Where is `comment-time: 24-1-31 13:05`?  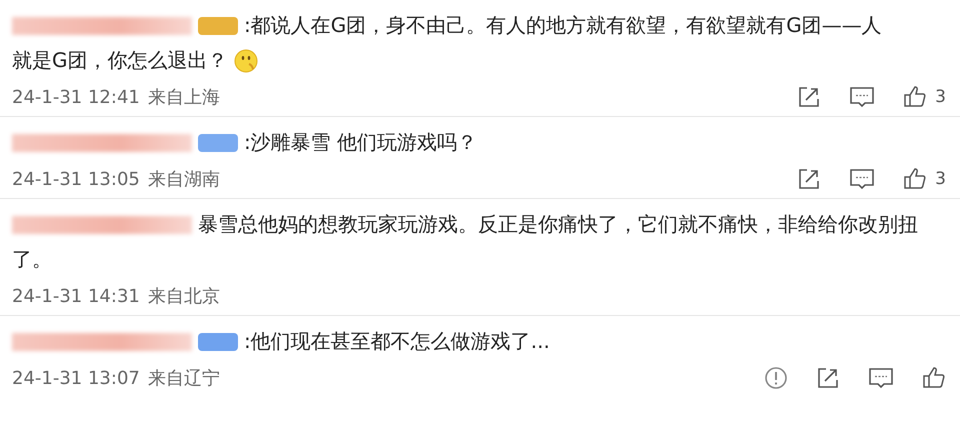
comment-time: 24-1-31 13:05 is located at coordinates (76, 179).